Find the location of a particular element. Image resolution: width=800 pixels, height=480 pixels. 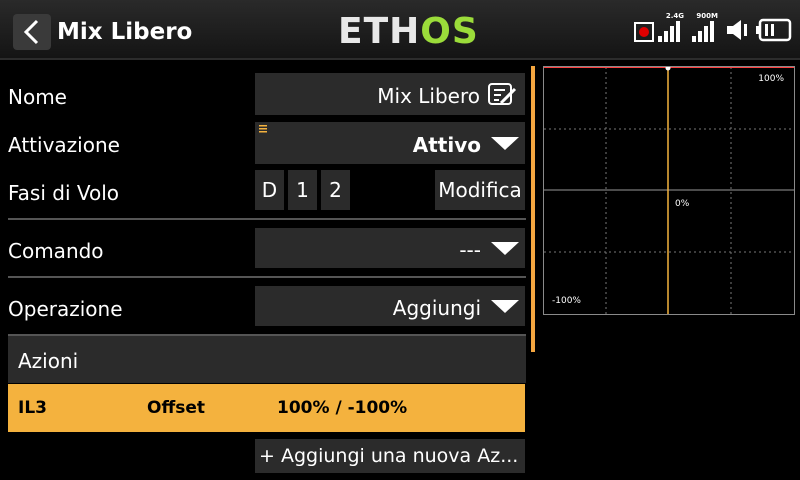

signal-2-4g-icon: 2.4G is located at coordinates (671, 27).